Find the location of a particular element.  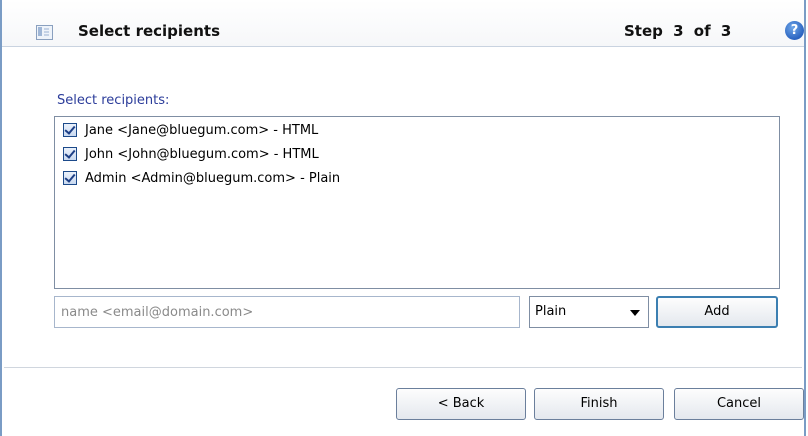

step-indicator: Step 3 of 3 is located at coordinates (678, 31).